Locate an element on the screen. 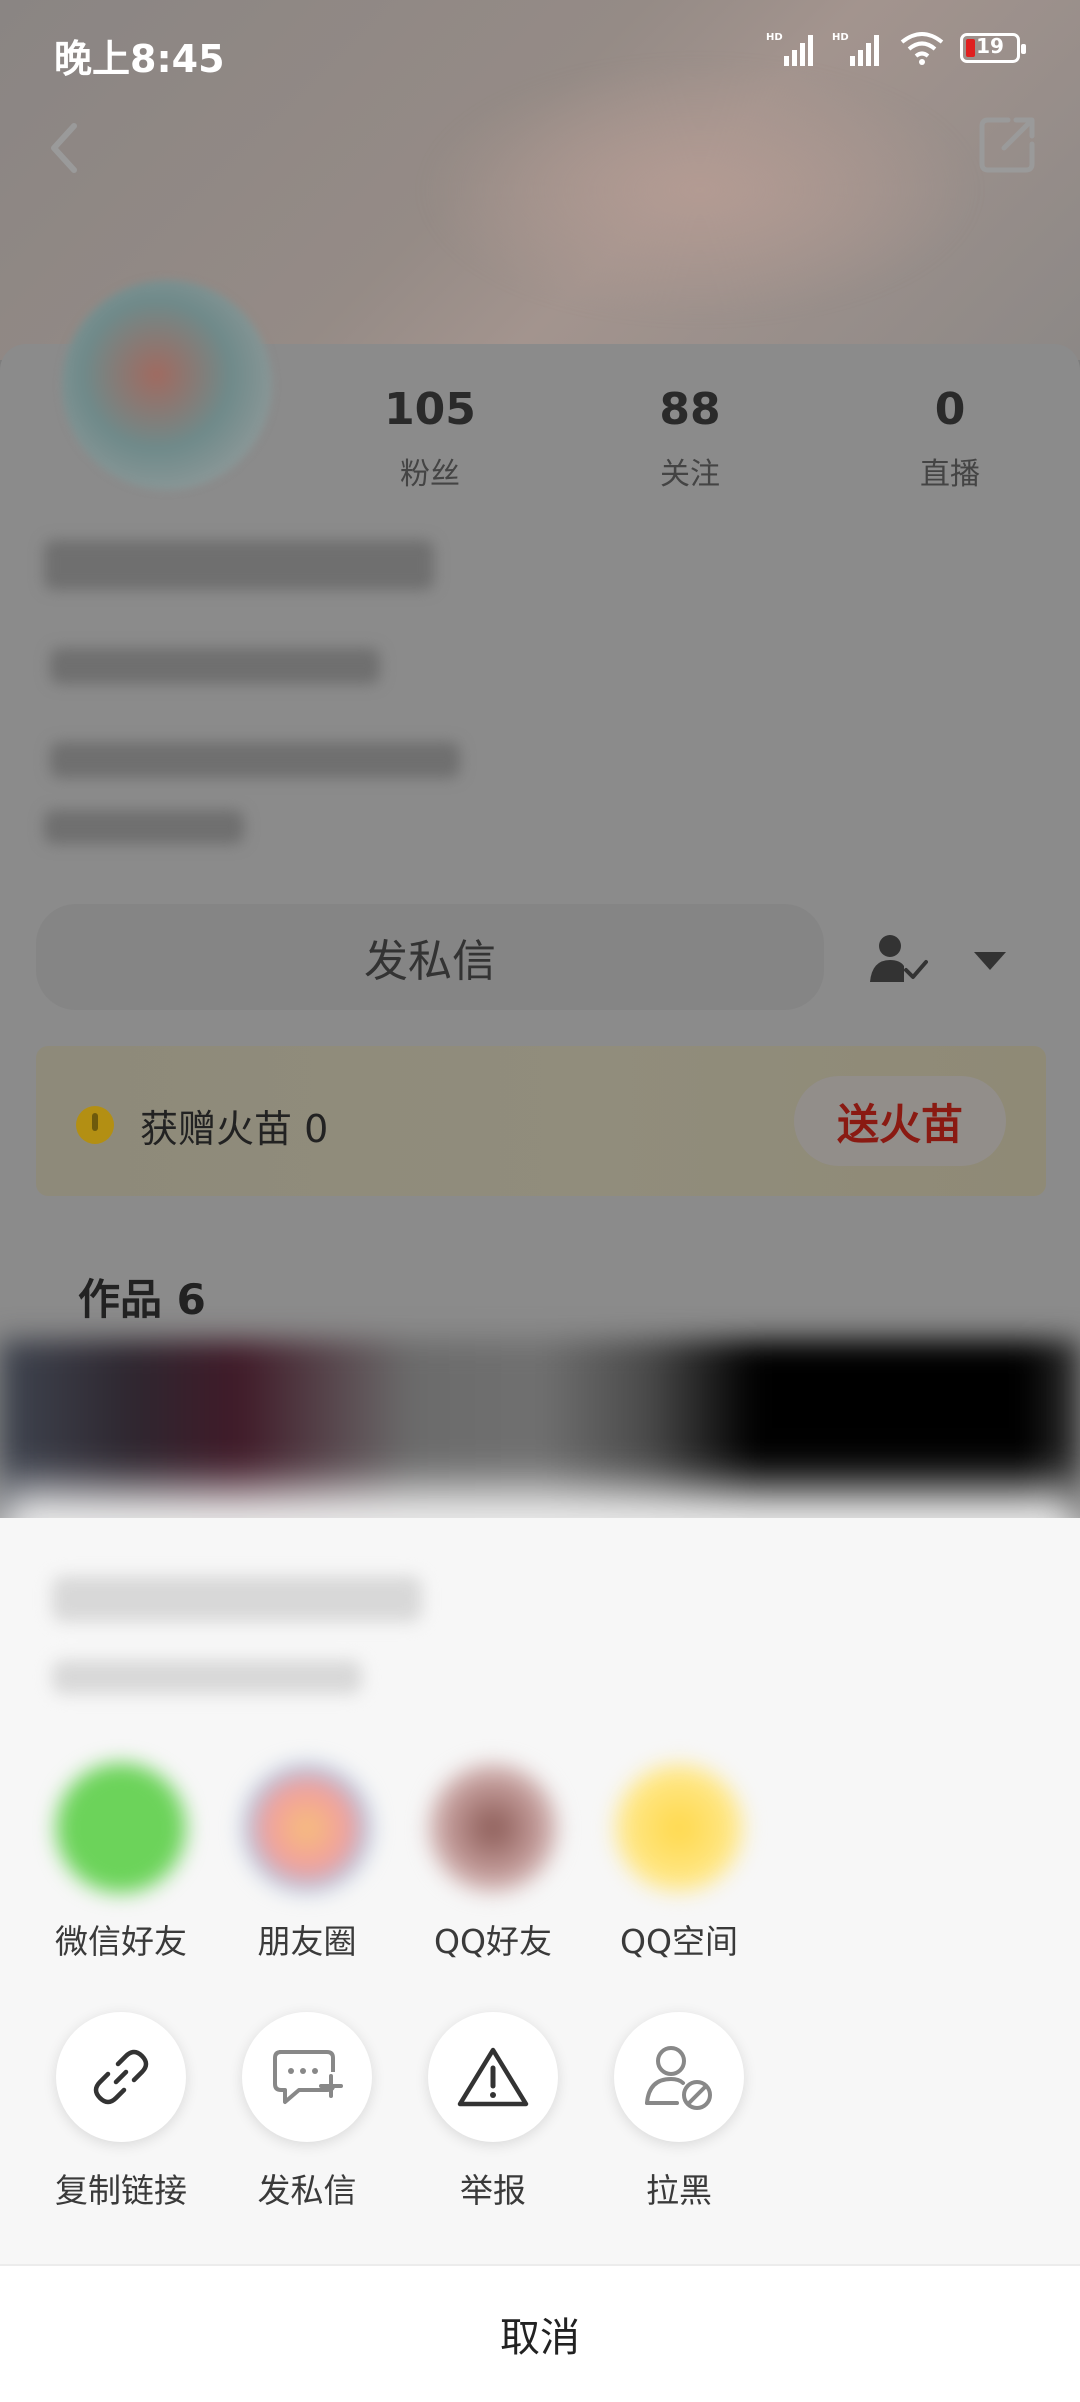 The image size is (1080, 2402). block-button: 拉黑 is located at coordinates (679, 2112).